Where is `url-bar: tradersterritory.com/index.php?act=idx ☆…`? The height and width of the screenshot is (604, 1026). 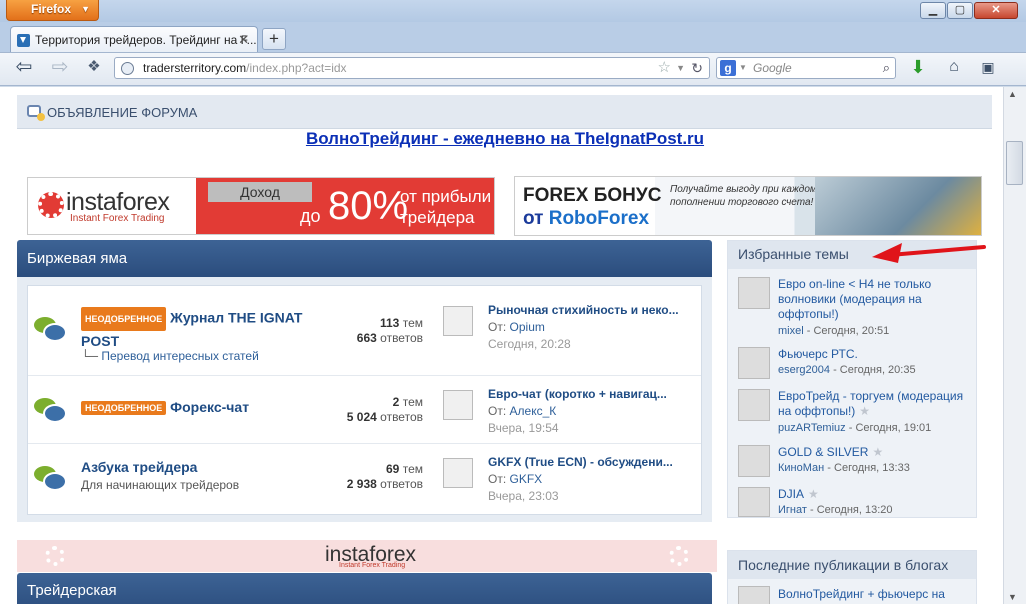
url-bar: tradersterritory.com/index.php?act=idx ☆… is located at coordinates (412, 68).